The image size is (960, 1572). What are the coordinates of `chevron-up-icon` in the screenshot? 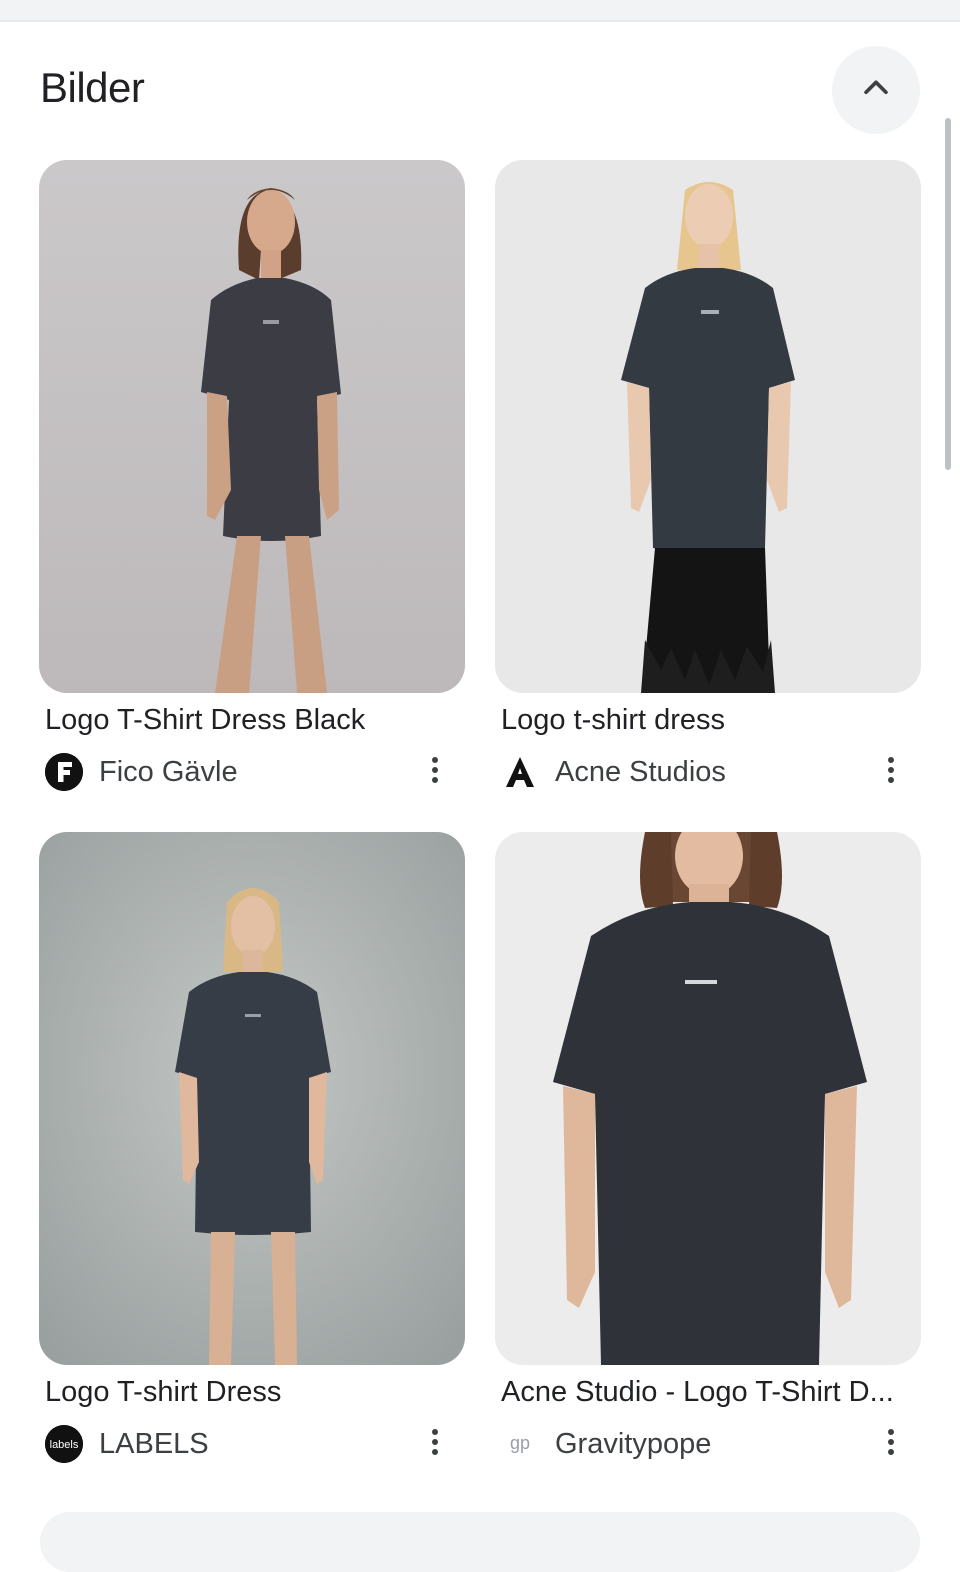 It's located at (876, 90).